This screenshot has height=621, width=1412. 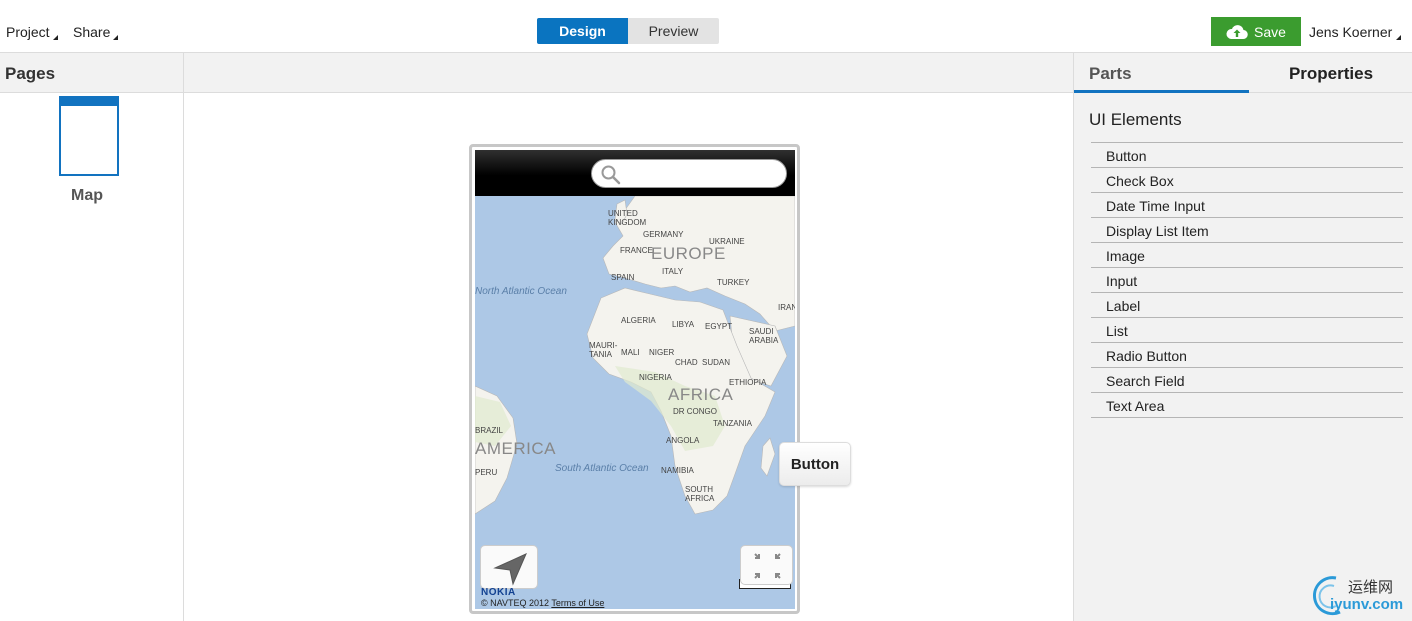 I want to click on pages-panel: Pages Map, so click(x=92, y=337).